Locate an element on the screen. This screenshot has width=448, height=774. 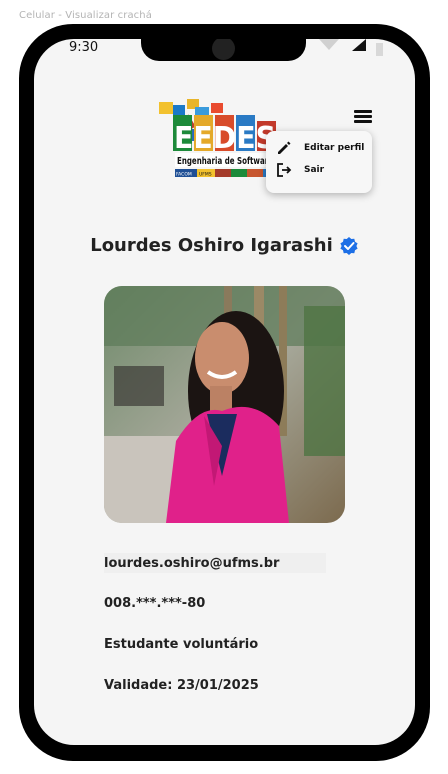
wifi-icon is located at coordinates (329, 44).